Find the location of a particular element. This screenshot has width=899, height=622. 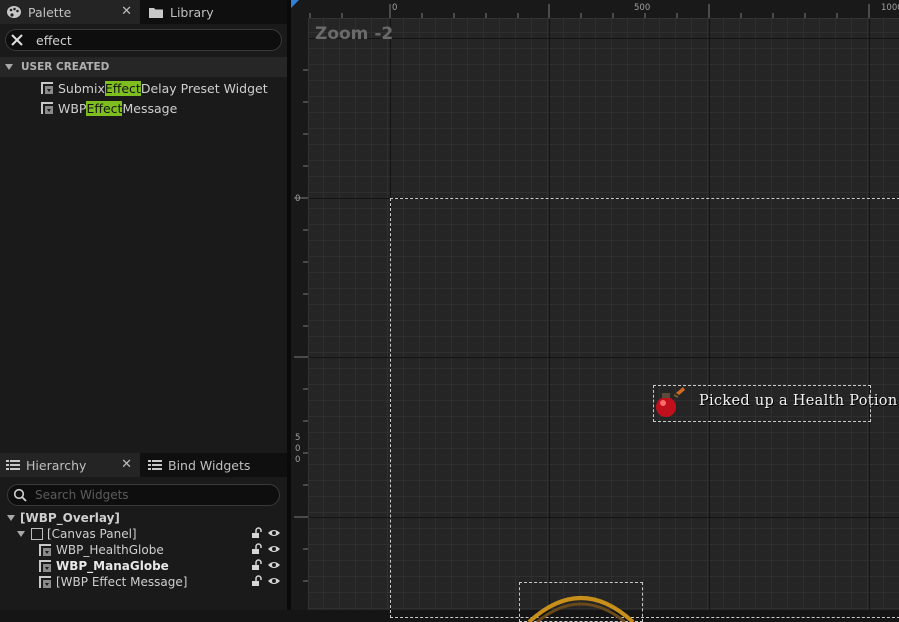

category-label: USER CREATED is located at coordinates (65, 67).